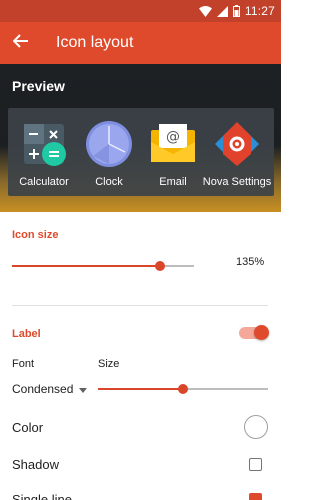  What do you see at coordinates (250, 262) in the screenshot?
I see `icon-size-value: 135%` at bounding box center [250, 262].